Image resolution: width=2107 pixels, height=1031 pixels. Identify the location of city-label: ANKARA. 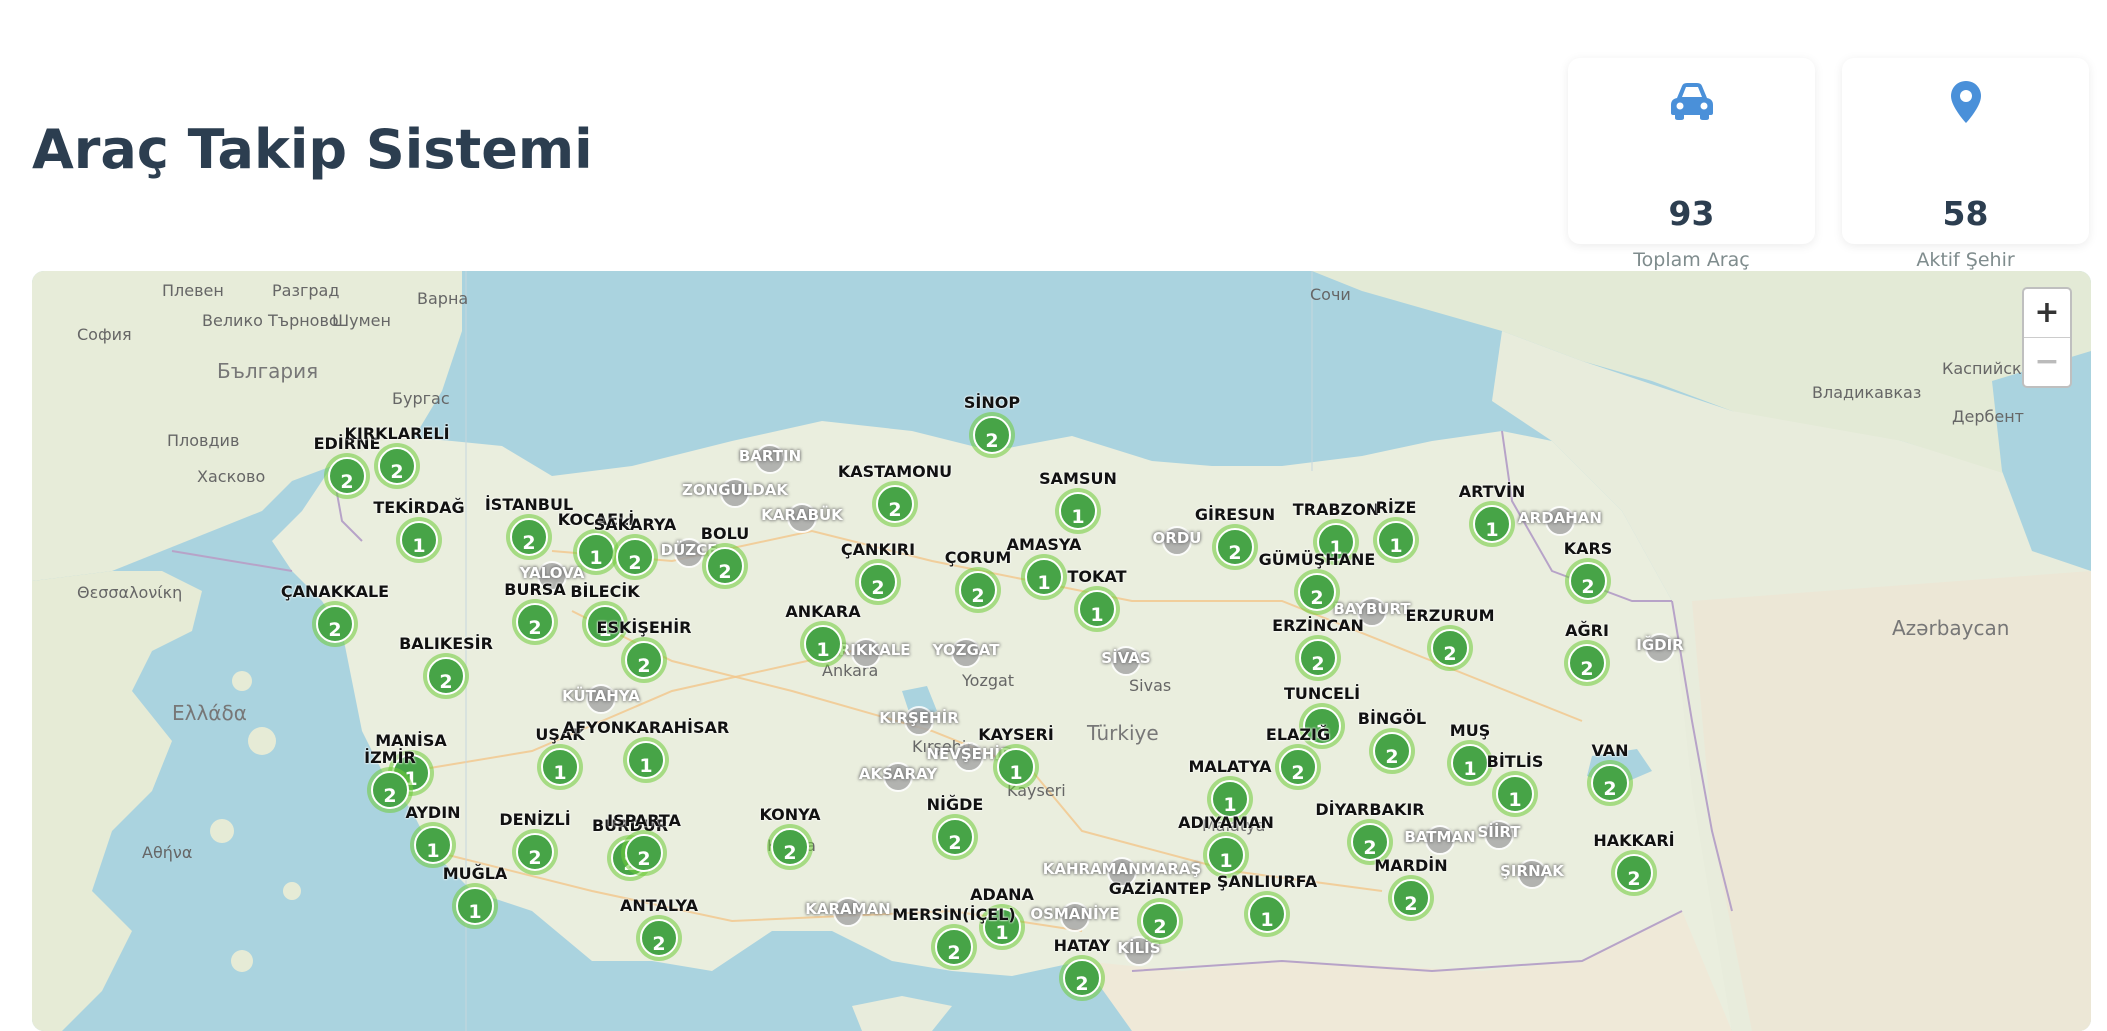
(823, 611).